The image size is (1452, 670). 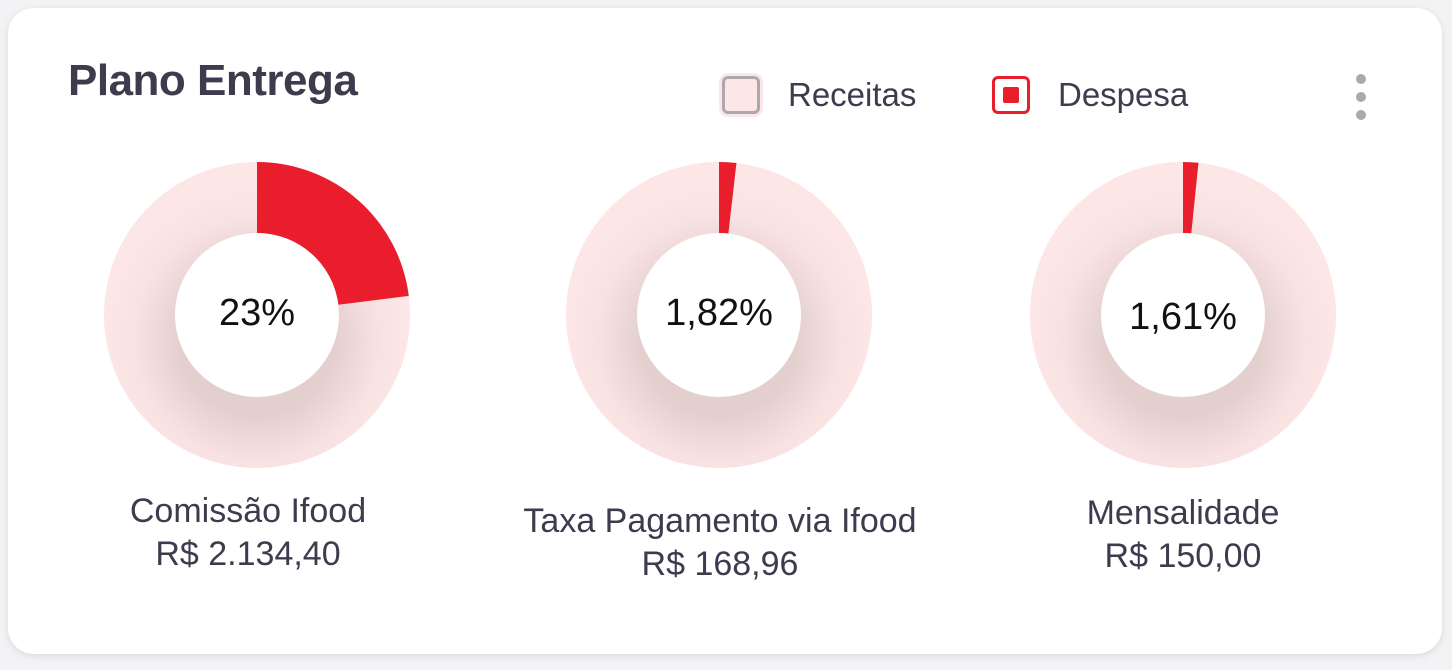 I want to click on donut-chart-comissao: 23%, so click(x=257, y=315).